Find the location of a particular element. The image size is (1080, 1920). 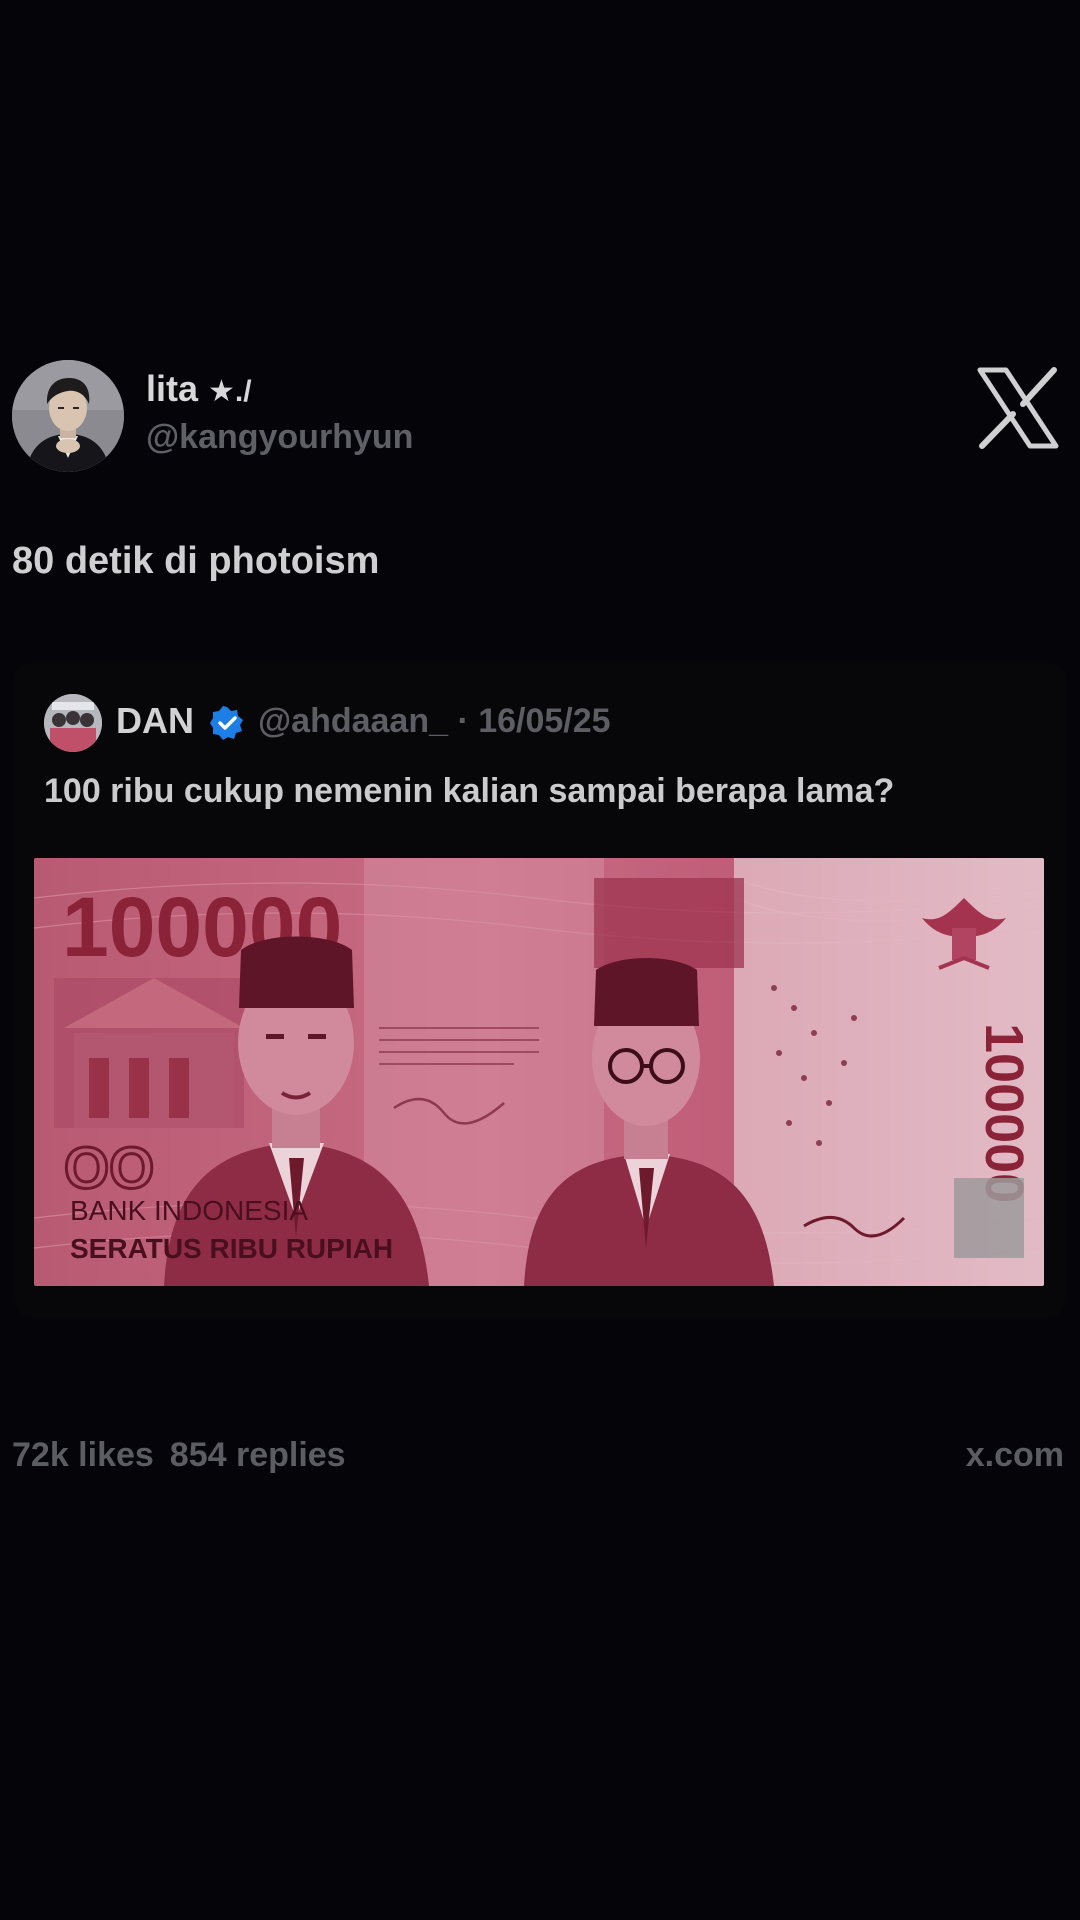

name-decoration: ★./ is located at coordinates (230, 391).